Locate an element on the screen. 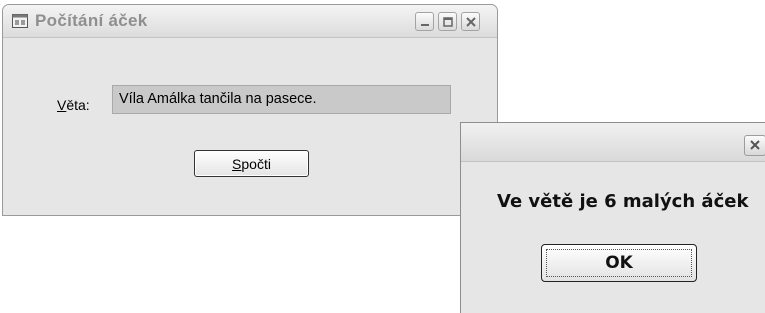 The width and height of the screenshot is (765, 313). count-button: Spočti is located at coordinates (251, 163).